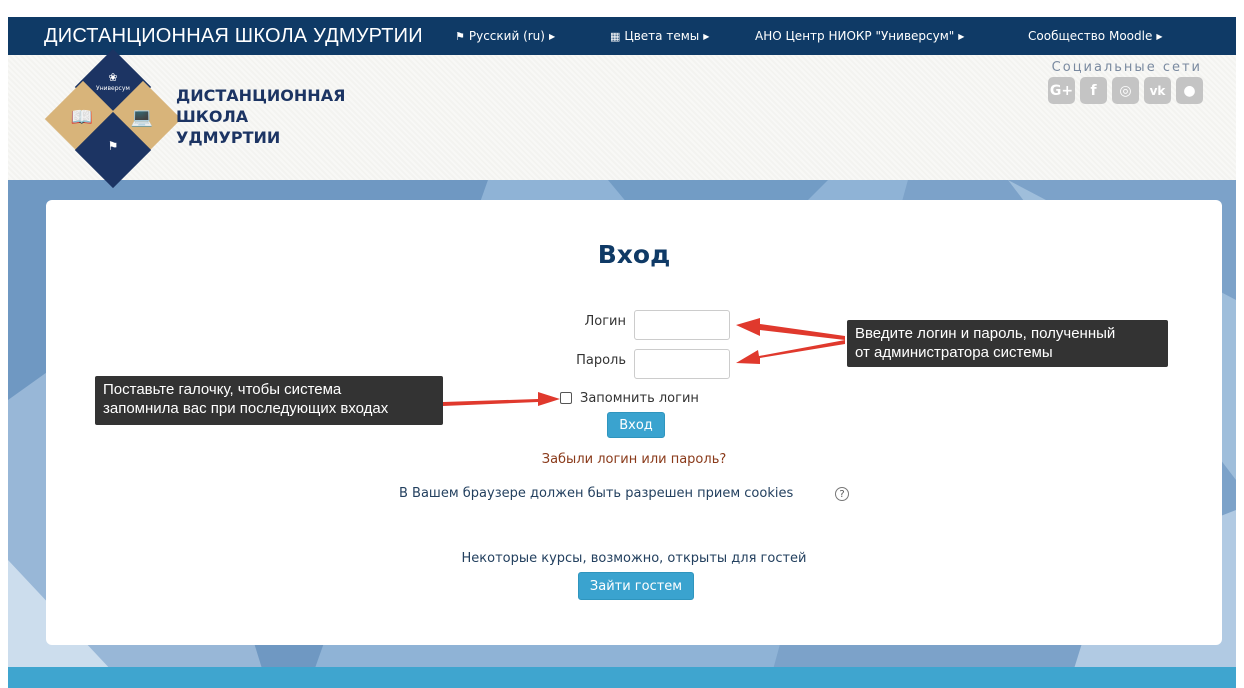 The height and width of the screenshot is (688, 1244). Describe the element at coordinates (634, 459) in the screenshot. I see `forgot-password-link: Забыли логин или пароль?` at that location.